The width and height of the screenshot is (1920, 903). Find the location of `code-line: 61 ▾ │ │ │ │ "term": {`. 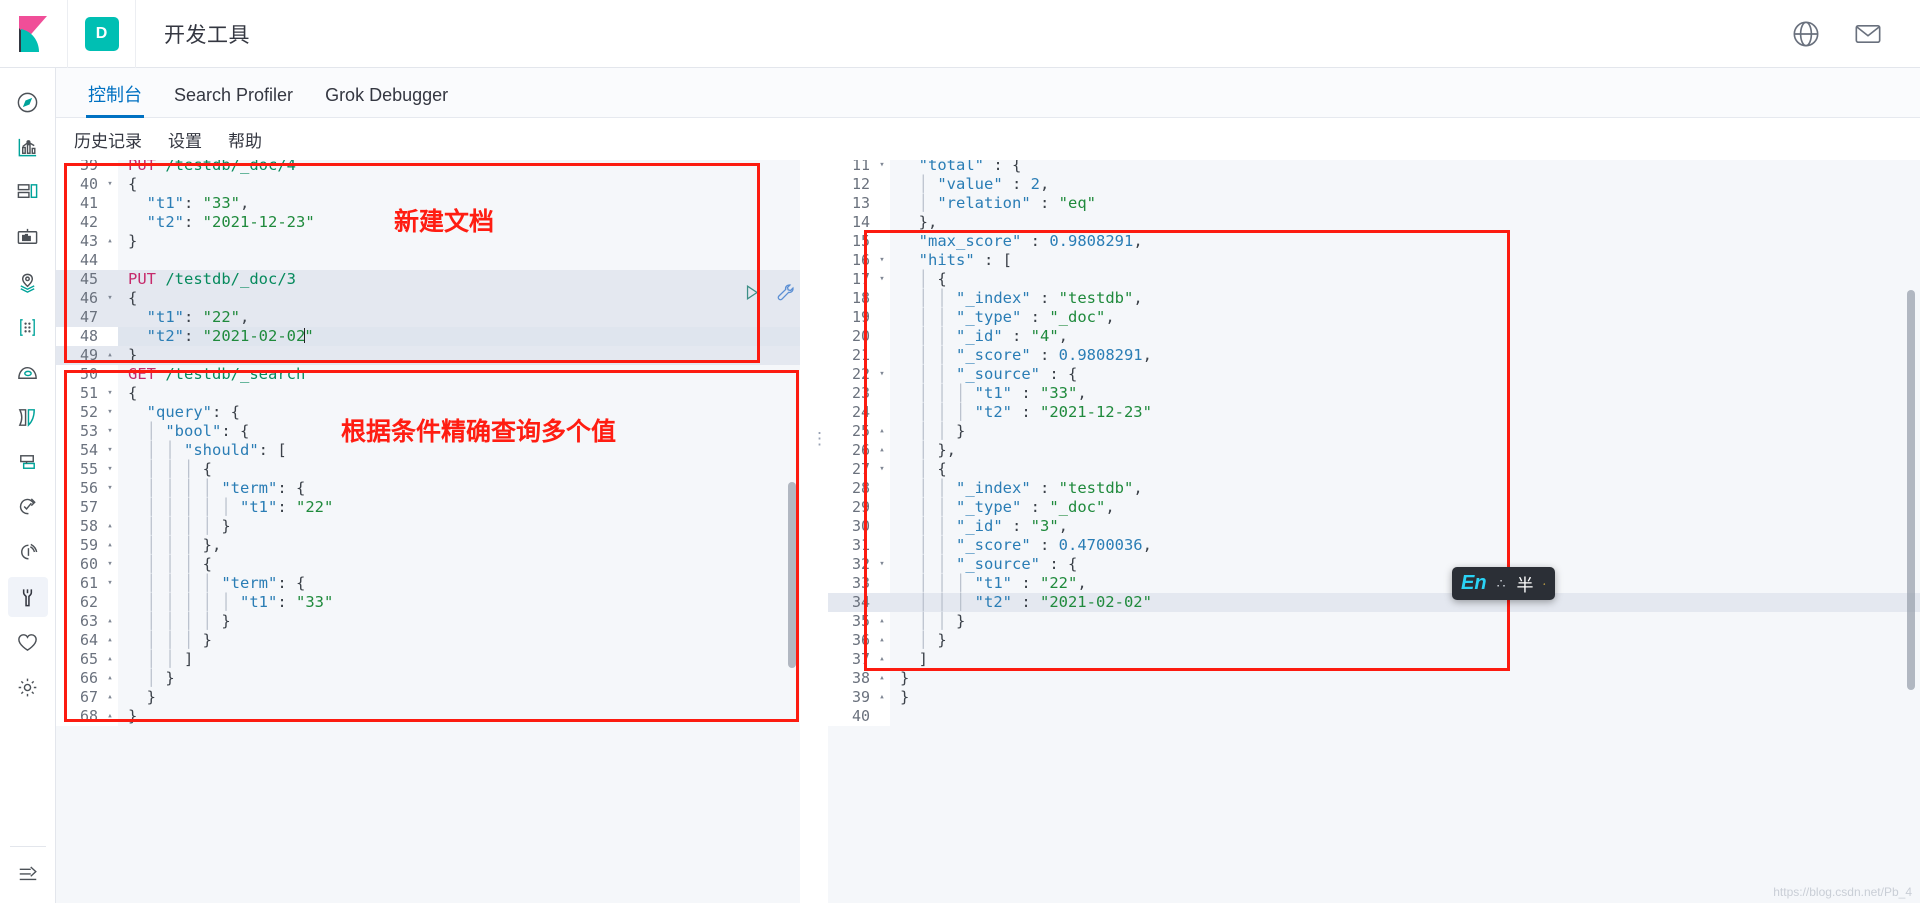

code-line: 61 ▾ │ │ │ │ "term": { is located at coordinates (428, 583).